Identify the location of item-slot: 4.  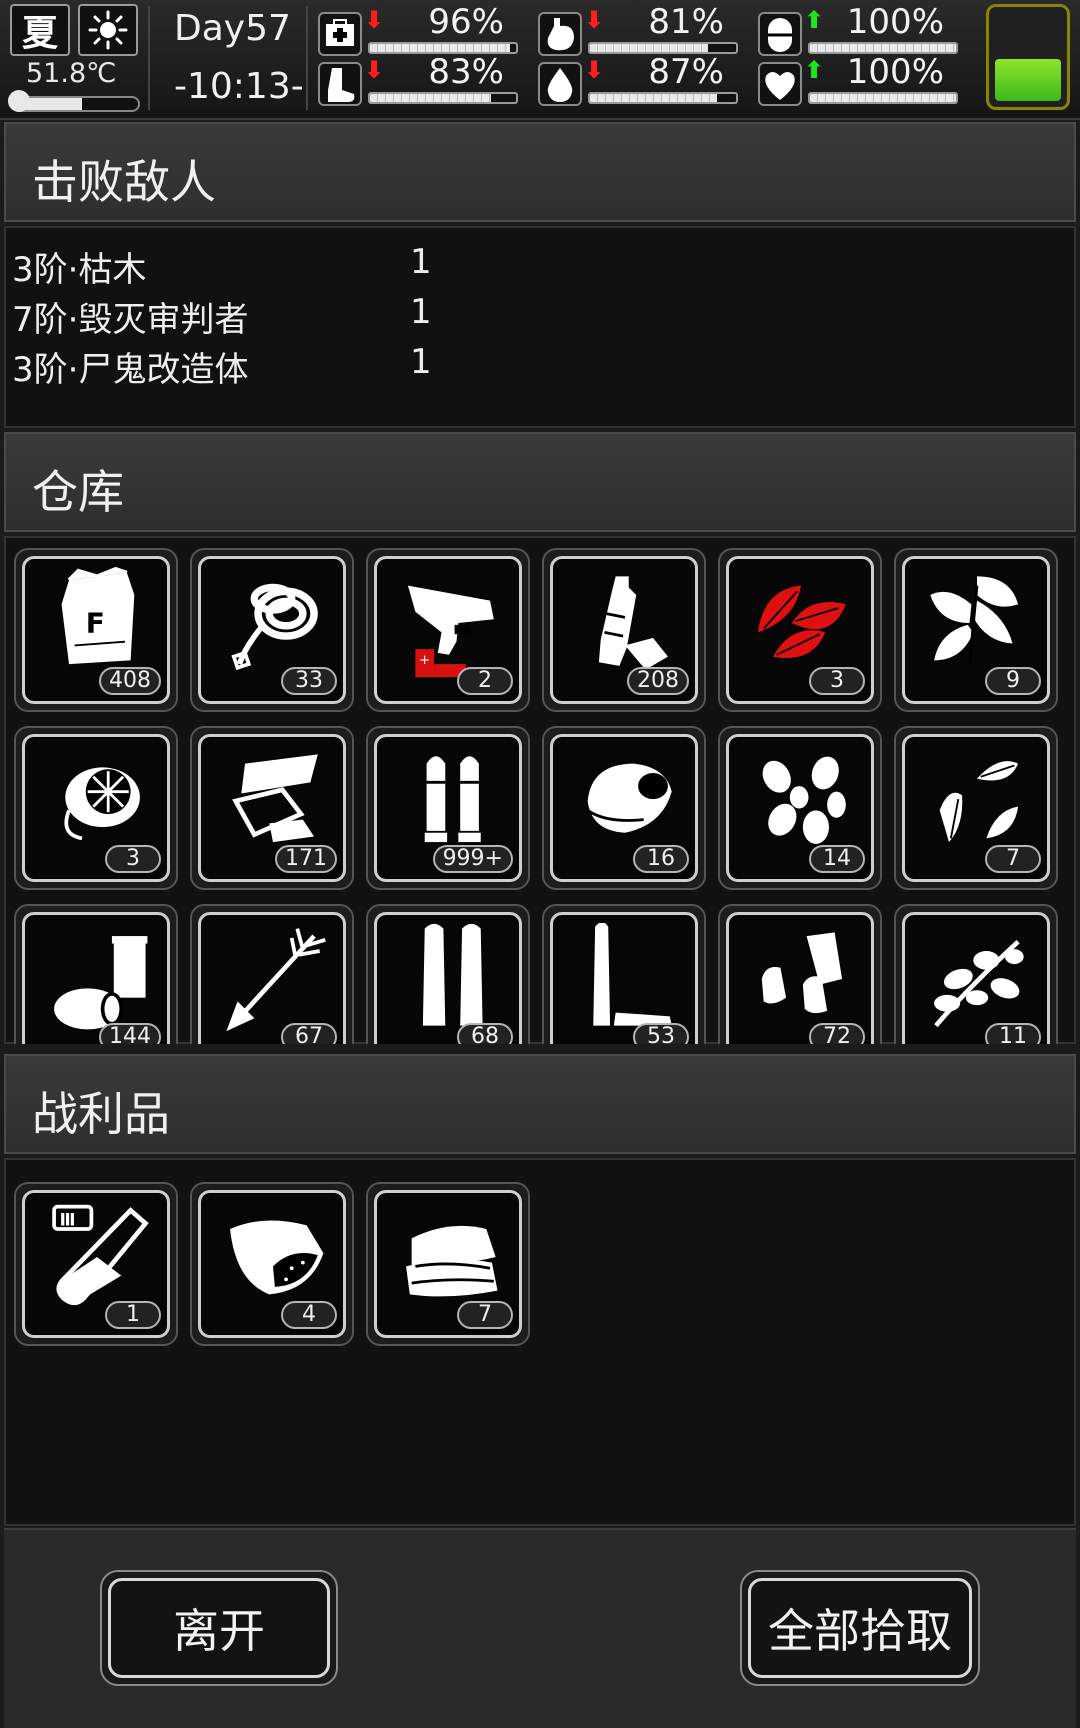
(272, 1264).